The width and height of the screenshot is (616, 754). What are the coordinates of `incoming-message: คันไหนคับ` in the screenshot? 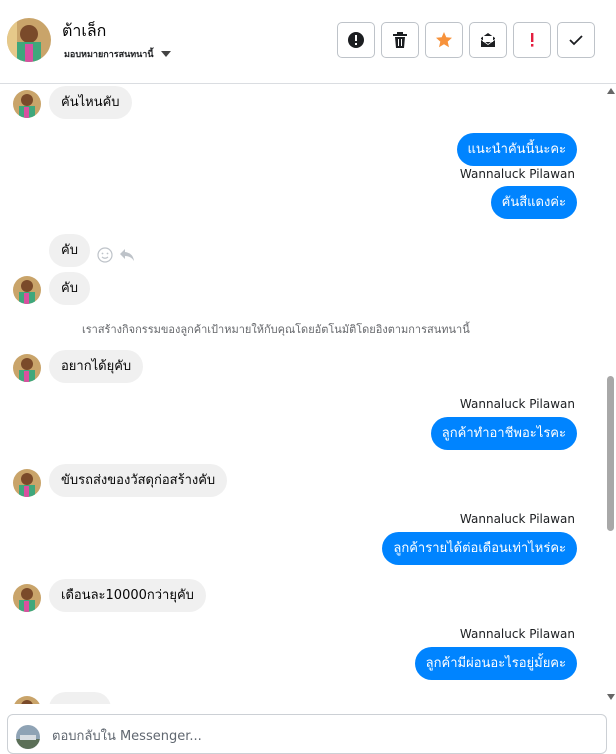 It's located at (90, 102).